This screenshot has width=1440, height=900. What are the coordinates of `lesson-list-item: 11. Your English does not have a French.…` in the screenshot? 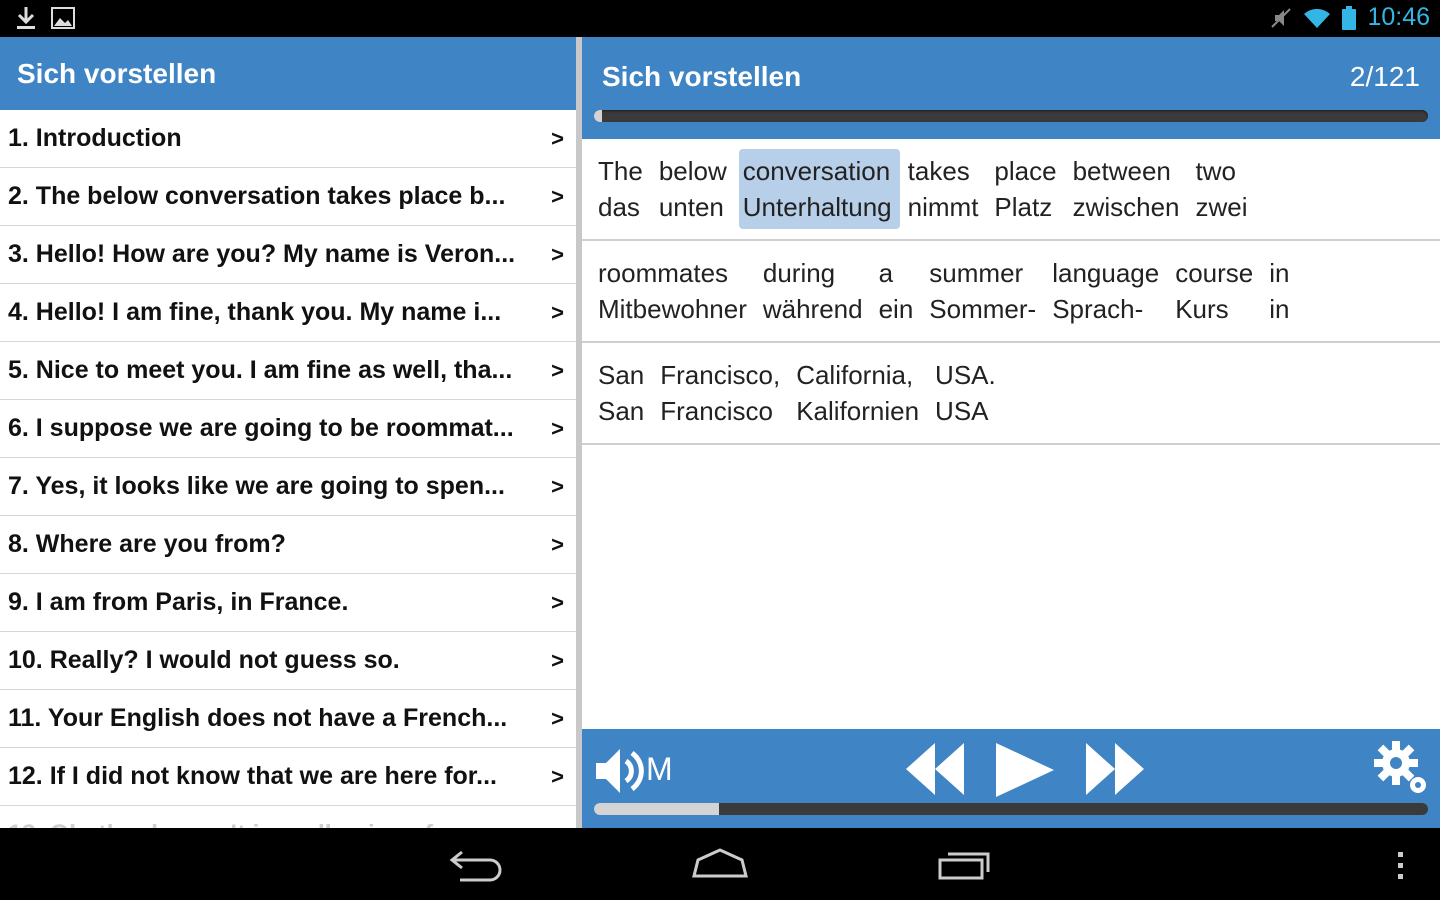 It's located at (288, 719).